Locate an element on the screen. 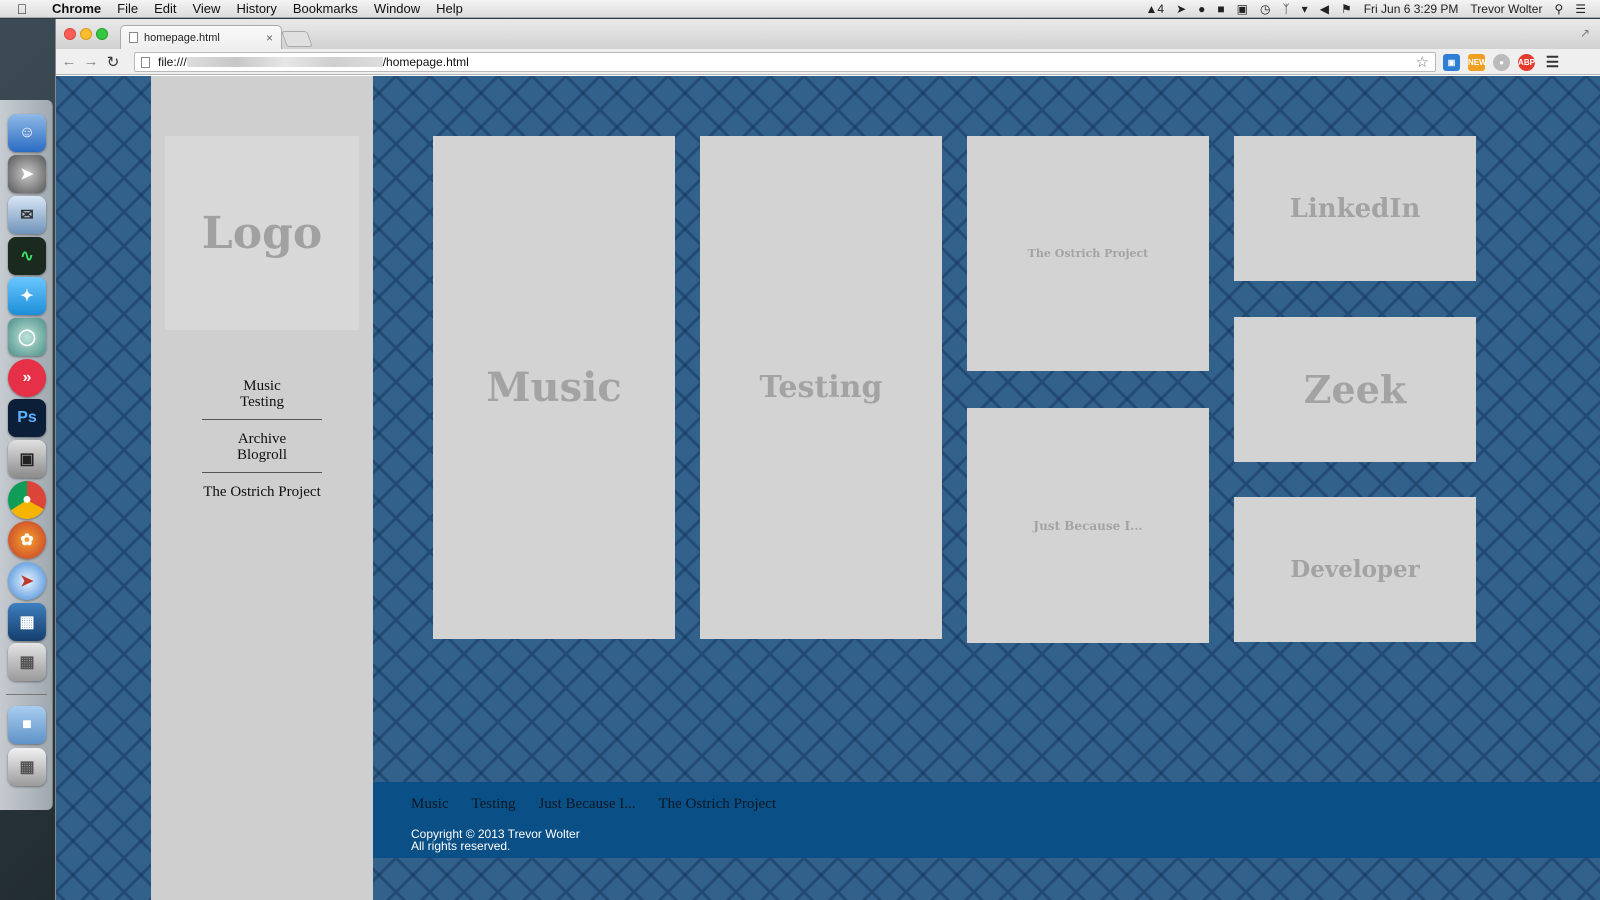 The width and height of the screenshot is (1600, 900). menu-app-chrome: Chrome is located at coordinates (76, 9).